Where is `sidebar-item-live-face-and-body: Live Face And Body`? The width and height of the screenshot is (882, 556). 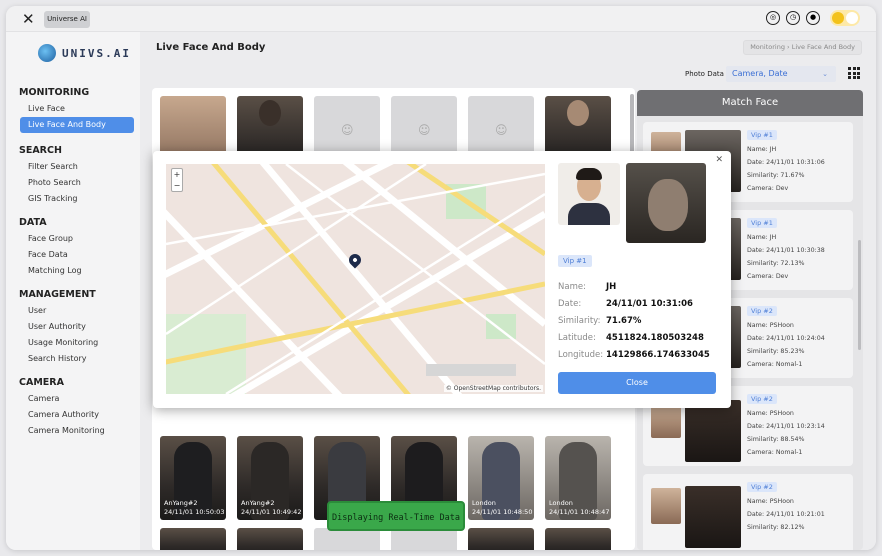 sidebar-item-live-face-and-body: Live Face And Body is located at coordinates (77, 125).